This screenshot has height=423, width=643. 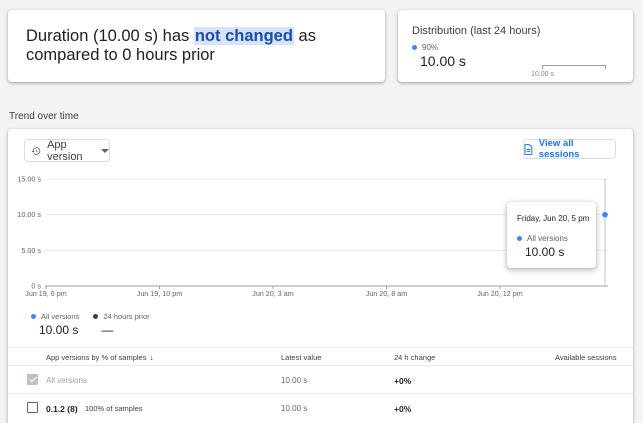 I want to click on x-tick-label: Jun 19, 6 pm, so click(x=46, y=293).